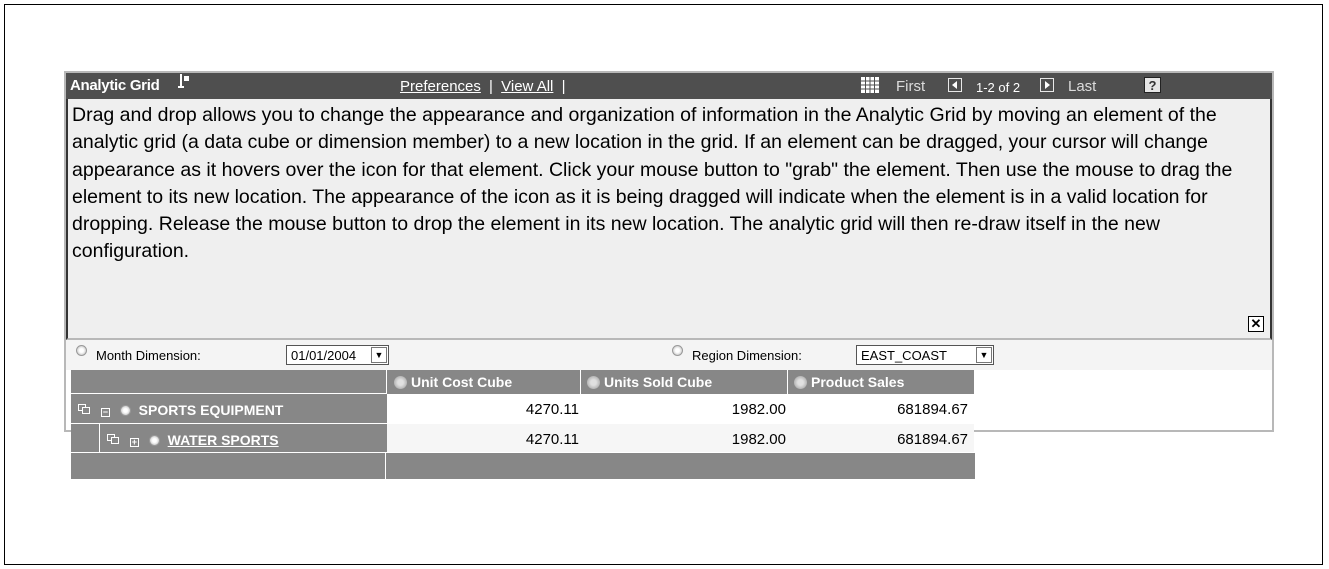 This screenshot has height=569, width=1329. I want to click on column-header-units-sold: Units Sold Cube, so click(684, 382).